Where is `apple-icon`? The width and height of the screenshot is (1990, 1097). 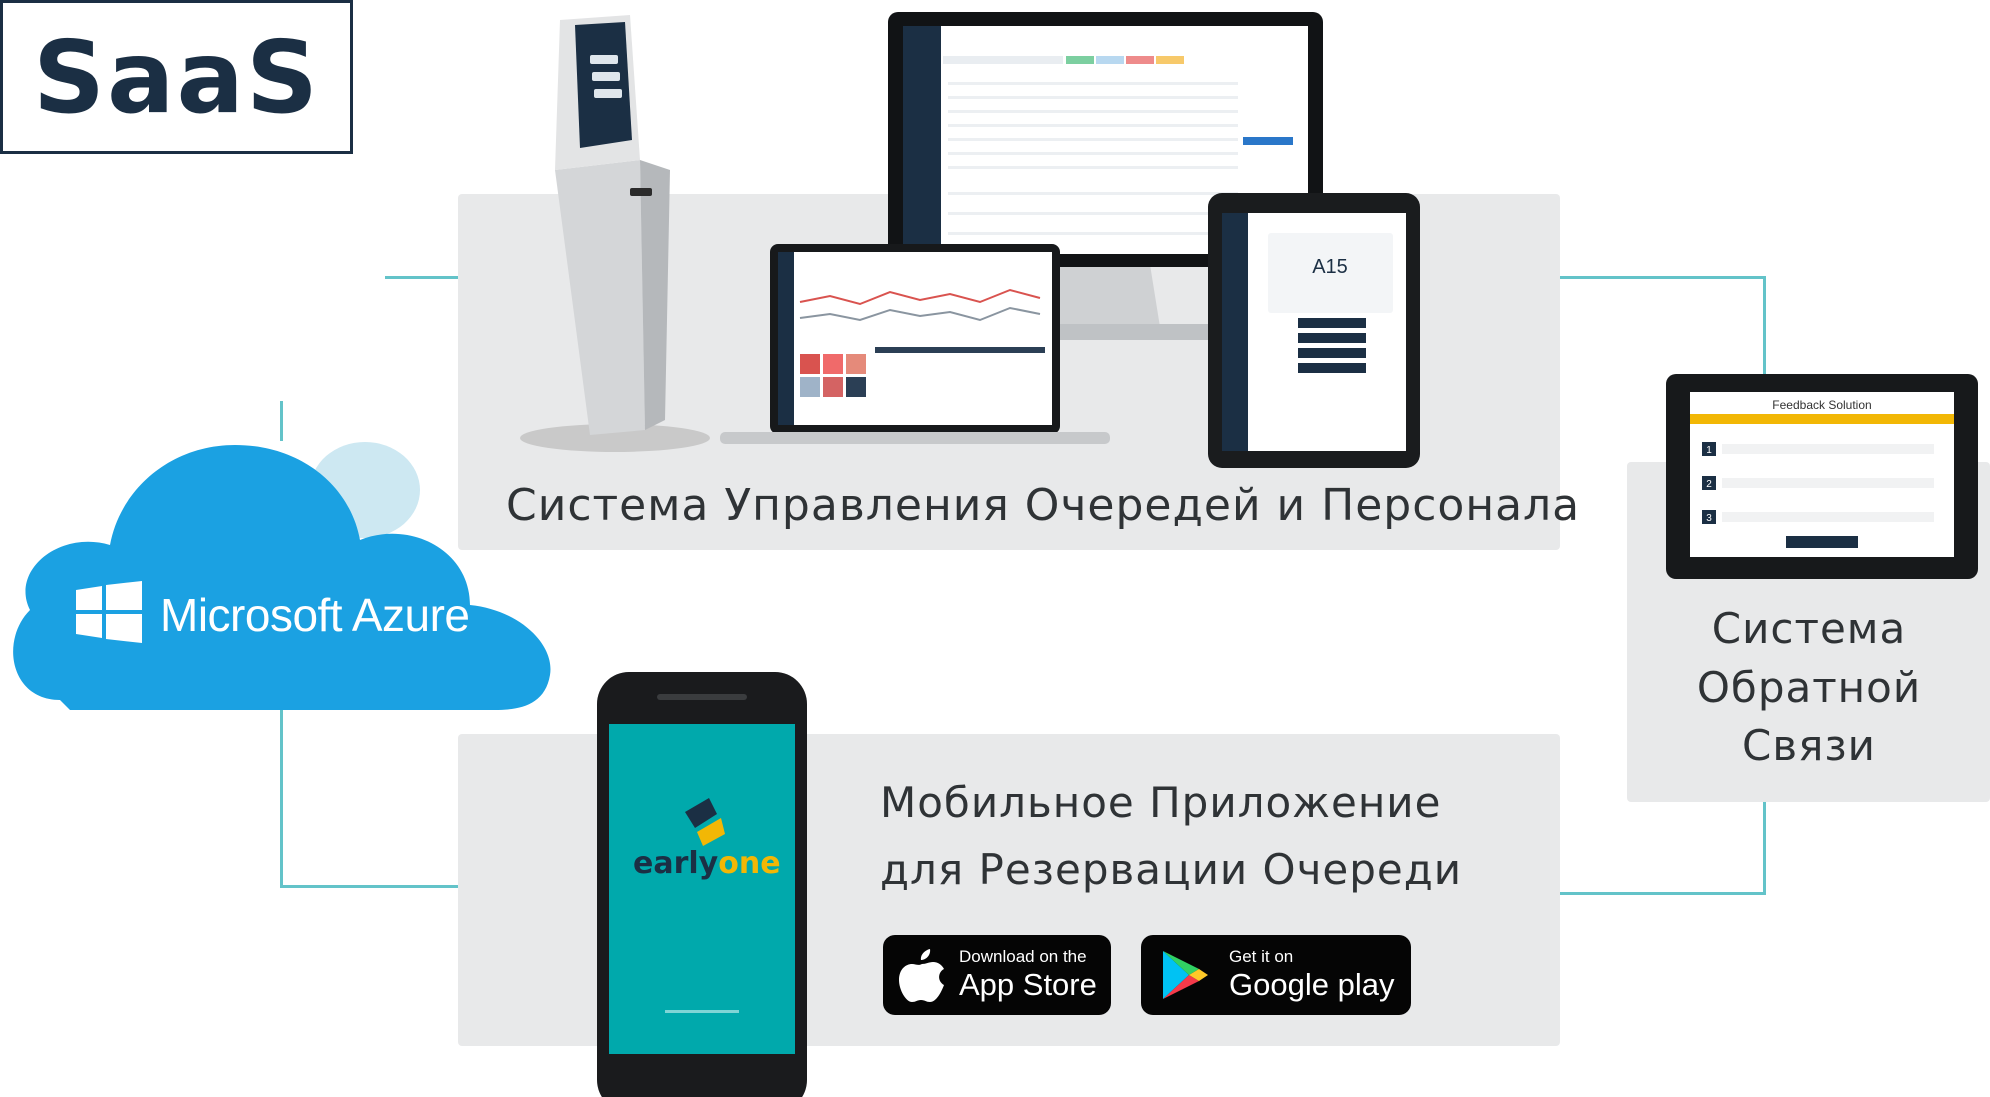
apple-icon is located at coordinates (921, 975).